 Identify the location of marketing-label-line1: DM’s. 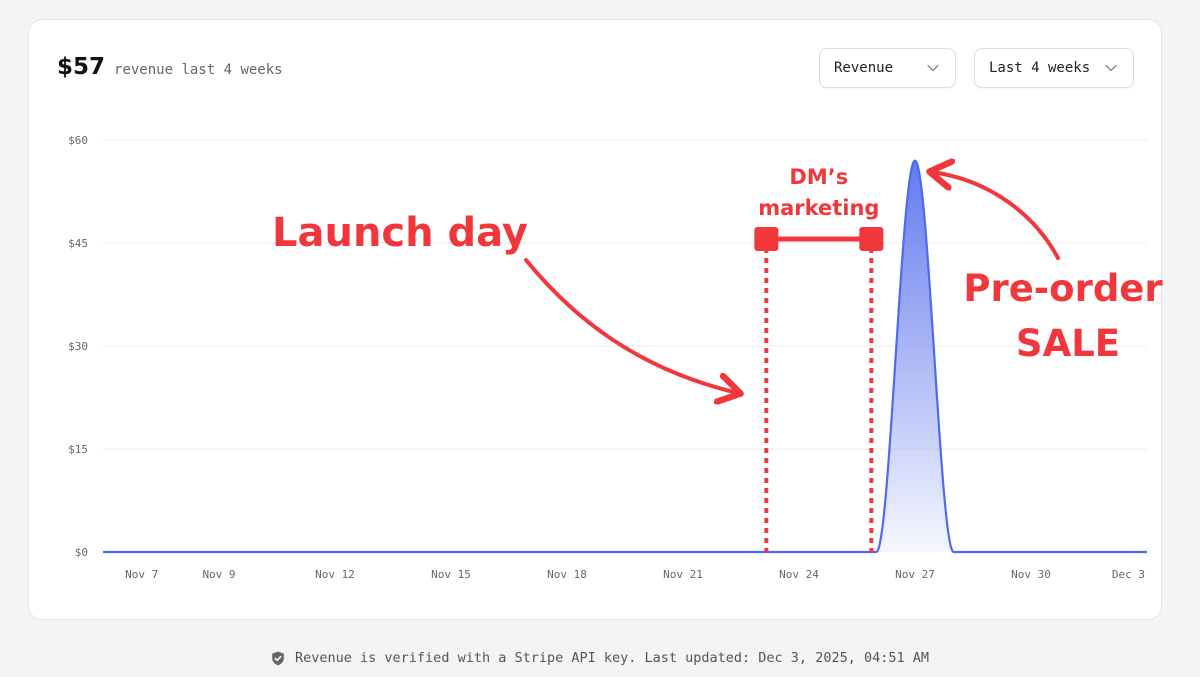
(818, 177).